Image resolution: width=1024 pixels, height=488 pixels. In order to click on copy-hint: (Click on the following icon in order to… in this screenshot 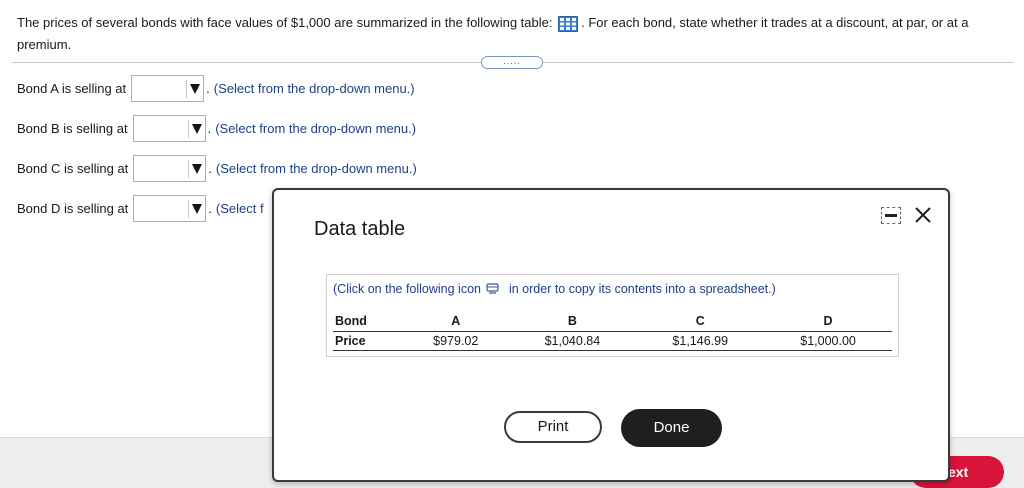, I will do `click(554, 289)`.